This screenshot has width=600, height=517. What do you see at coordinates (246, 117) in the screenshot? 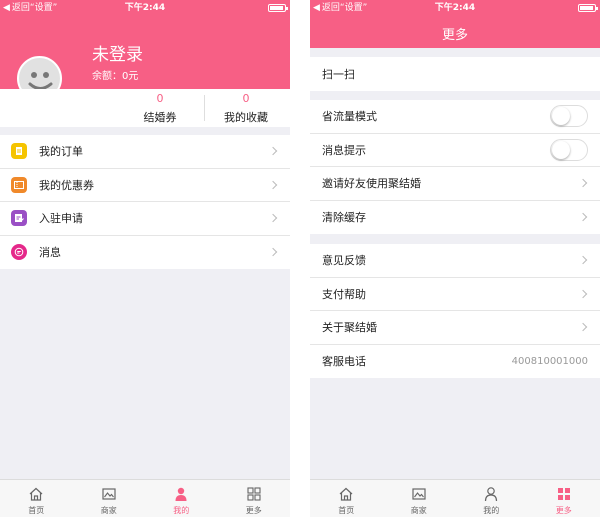
I see `stat-label: 我的收藏` at bounding box center [246, 117].